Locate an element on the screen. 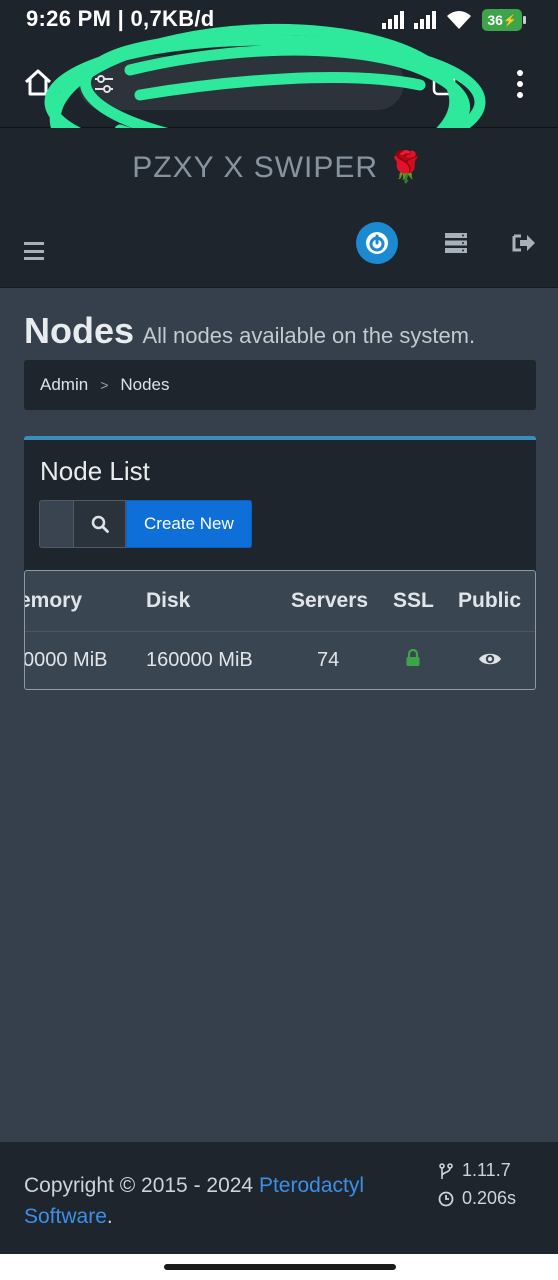  status-bar: 9:26 PM | 0,7KB/d 36 ⚡ is located at coordinates (279, 20).